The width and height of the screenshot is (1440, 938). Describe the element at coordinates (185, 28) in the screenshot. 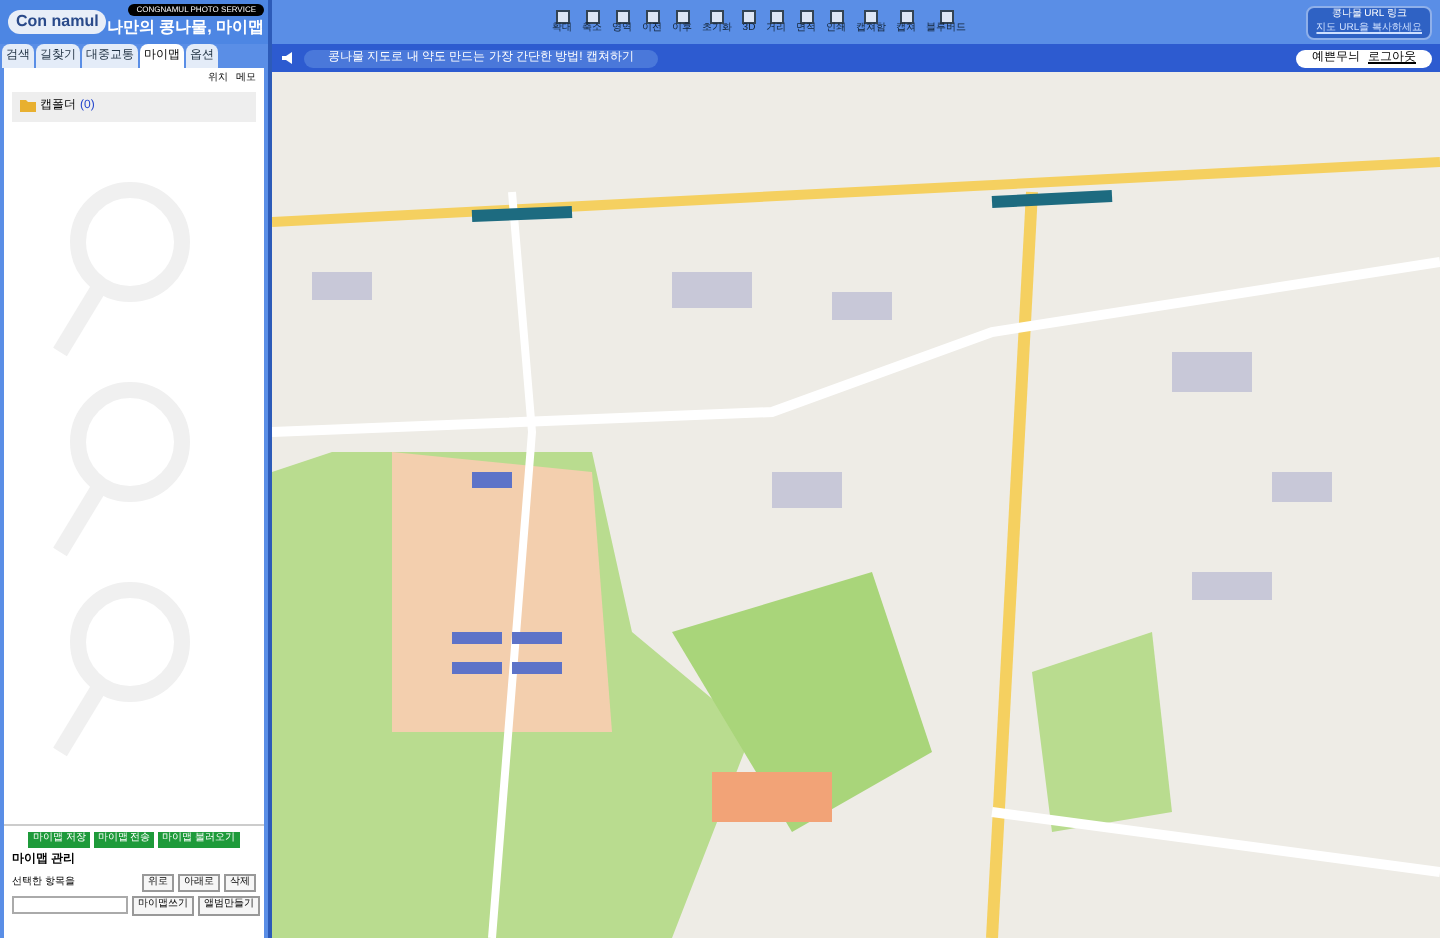

I see `app-title: 나만의 콩나물, 마이맵` at that location.